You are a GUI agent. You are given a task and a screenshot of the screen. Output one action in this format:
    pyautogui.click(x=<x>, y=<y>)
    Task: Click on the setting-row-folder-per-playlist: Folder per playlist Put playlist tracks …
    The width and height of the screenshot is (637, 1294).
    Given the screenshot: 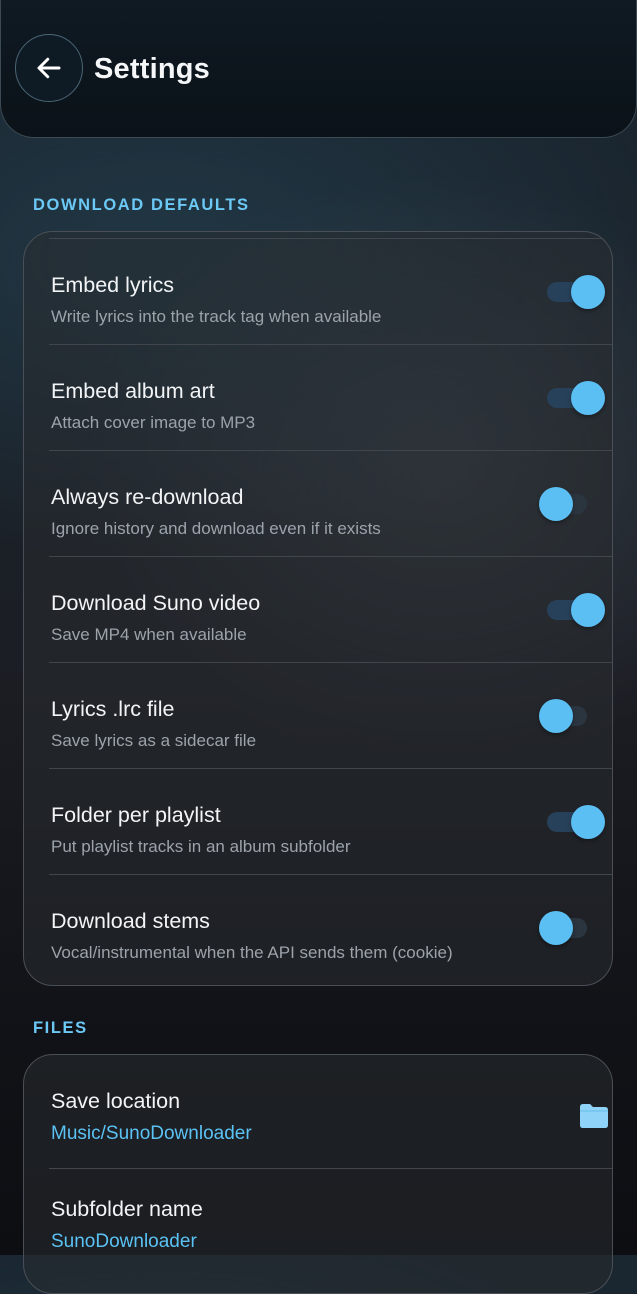 What is the action you would take?
    pyautogui.click(x=330, y=822)
    